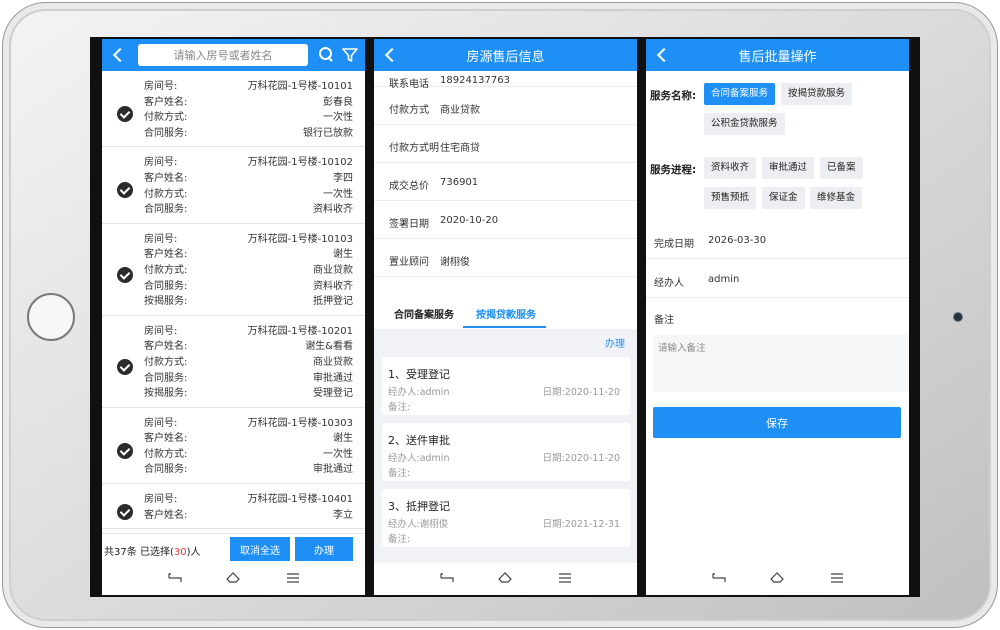 The height and width of the screenshot is (630, 1000). I want to click on field-value: 彭春良, so click(338, 102).